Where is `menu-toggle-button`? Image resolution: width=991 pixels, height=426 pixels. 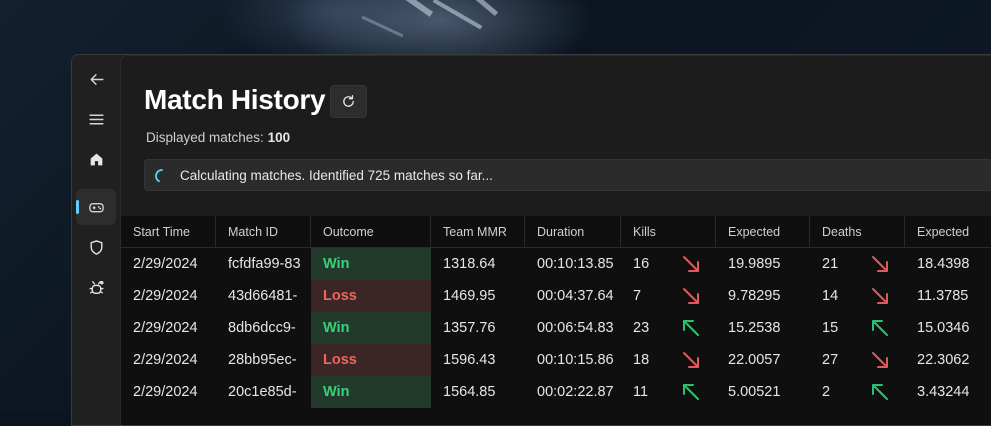 menu-toggle-button is located at coordinates (96, 119).